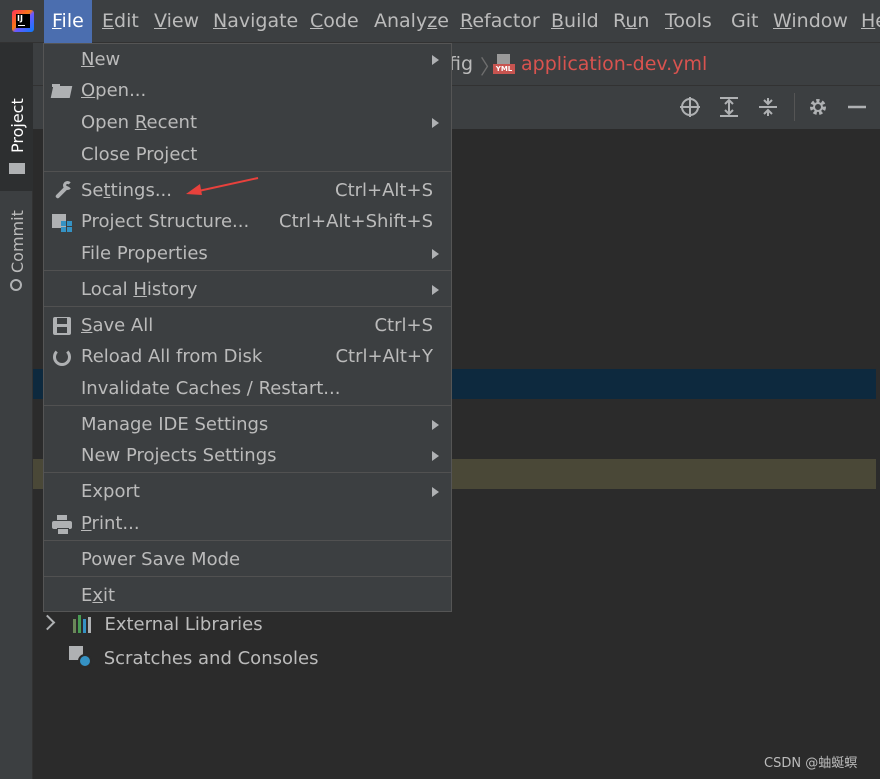 The image size is (880, 779). I want to click on print-icon, so click(62, 524).